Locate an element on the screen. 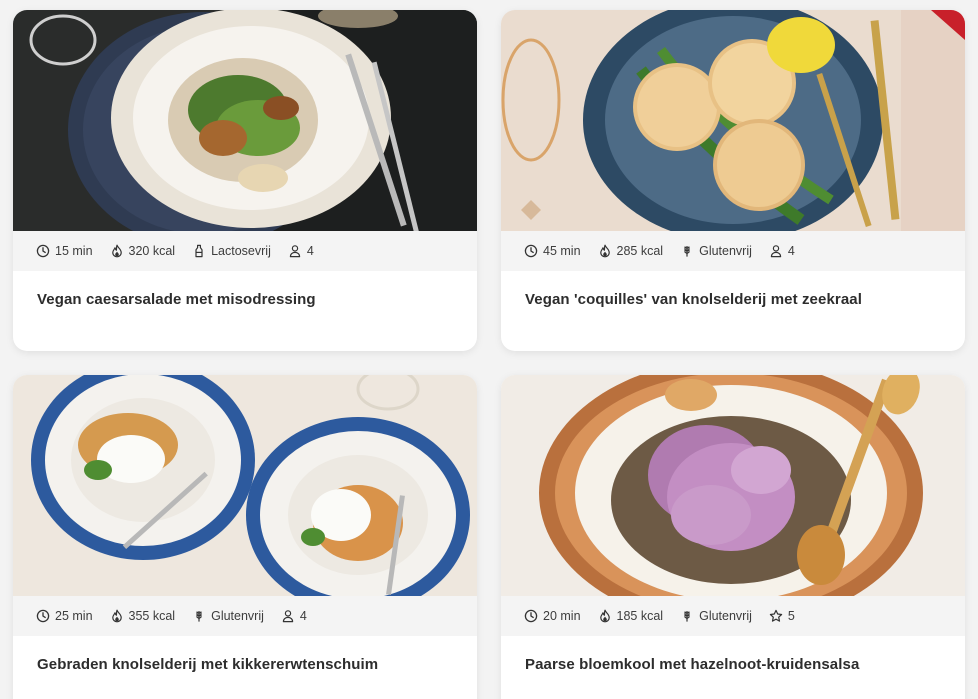  calories: 285 kcal is located at coordinates (631, 251).